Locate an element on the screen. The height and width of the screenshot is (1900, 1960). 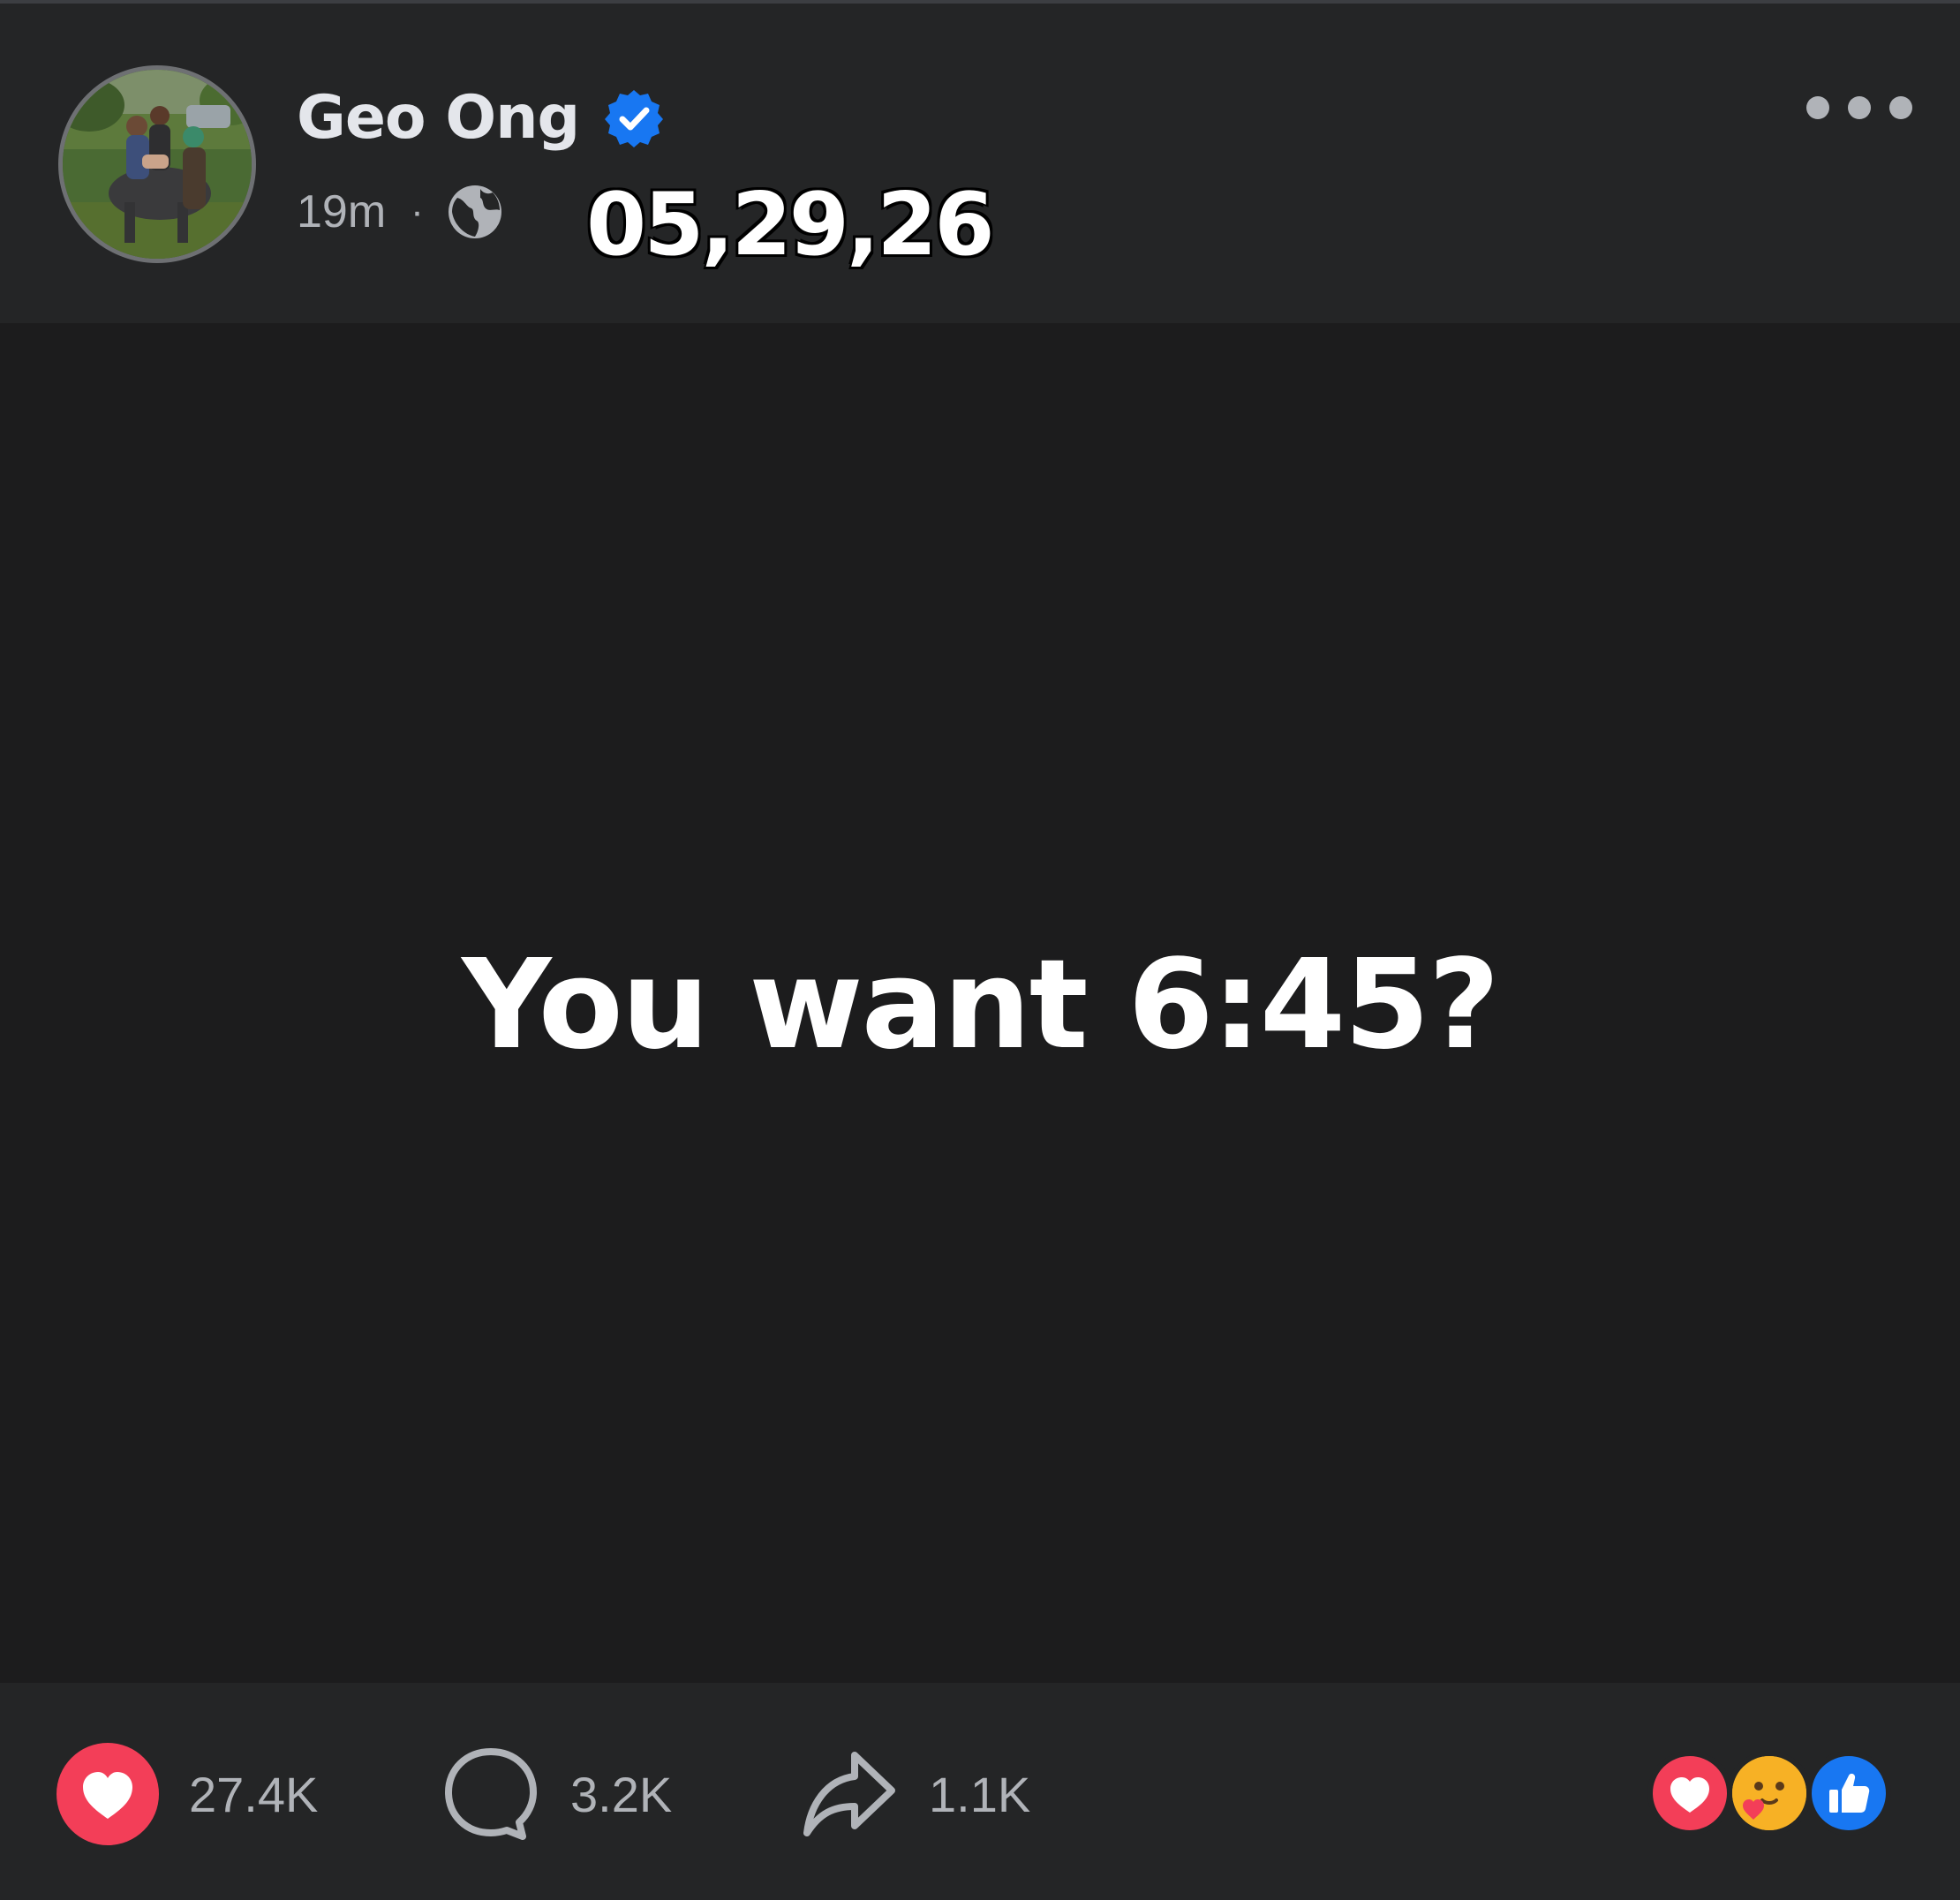
care-reaction-icon is located at coordinates (1769, 1793).